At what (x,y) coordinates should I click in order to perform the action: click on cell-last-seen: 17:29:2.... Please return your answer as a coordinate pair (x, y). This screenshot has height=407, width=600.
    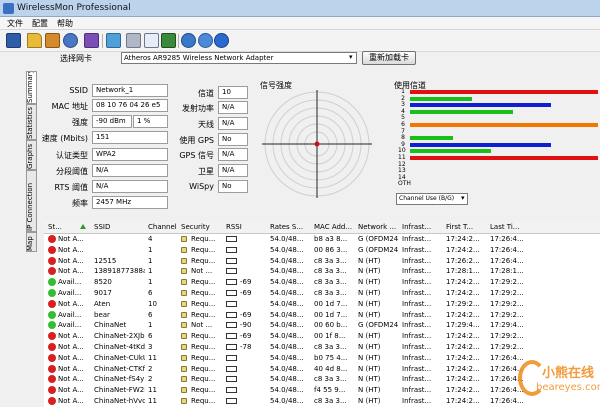
    Looking at the image, I should click on (507, 347).